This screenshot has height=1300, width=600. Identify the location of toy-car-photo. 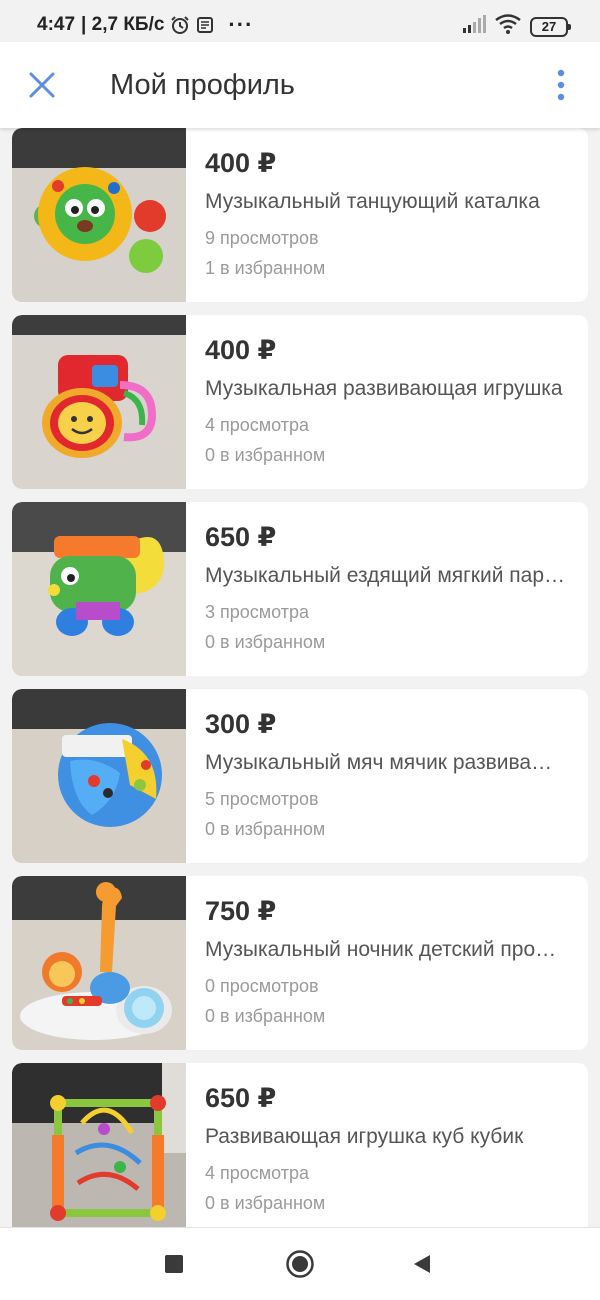
(99, 589).